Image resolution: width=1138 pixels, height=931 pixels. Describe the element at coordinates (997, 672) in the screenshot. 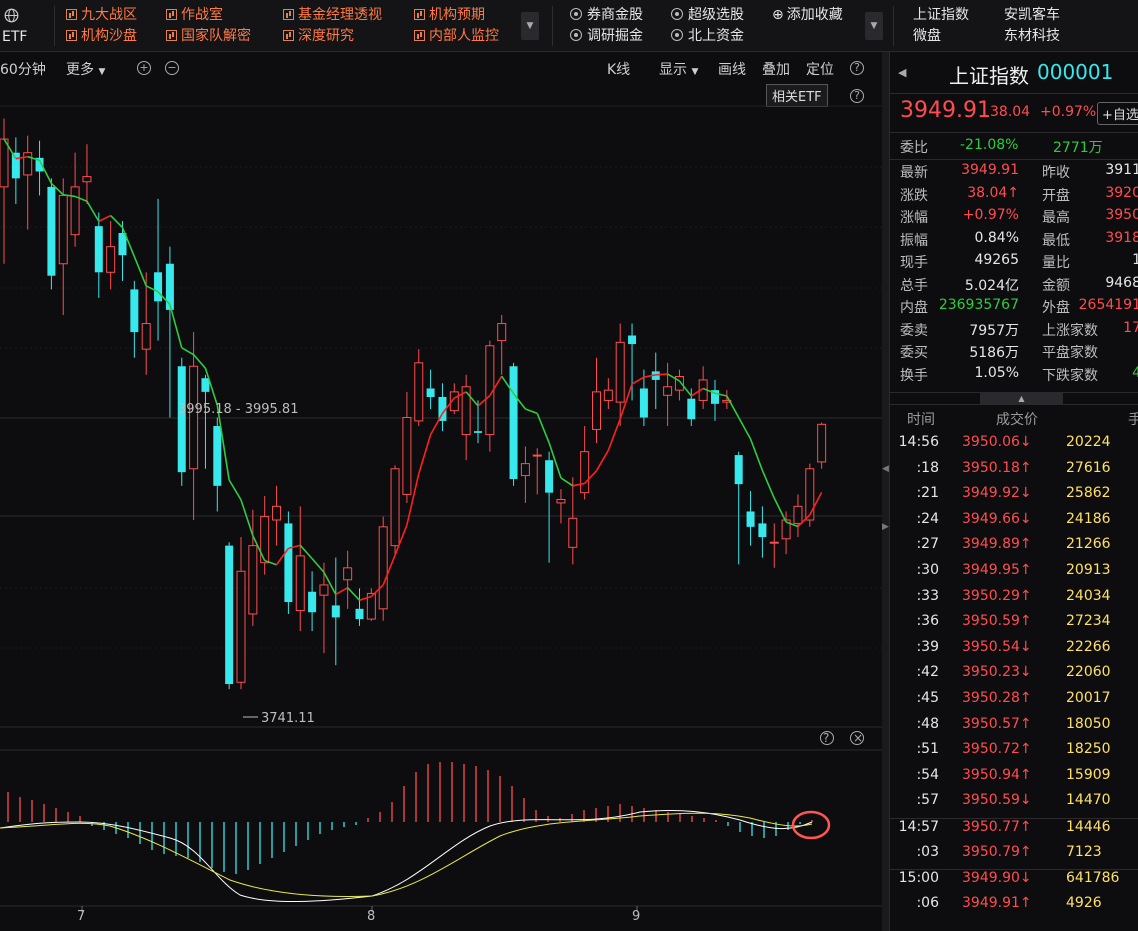

I see `tick-price: 3950.23↓` at that location.